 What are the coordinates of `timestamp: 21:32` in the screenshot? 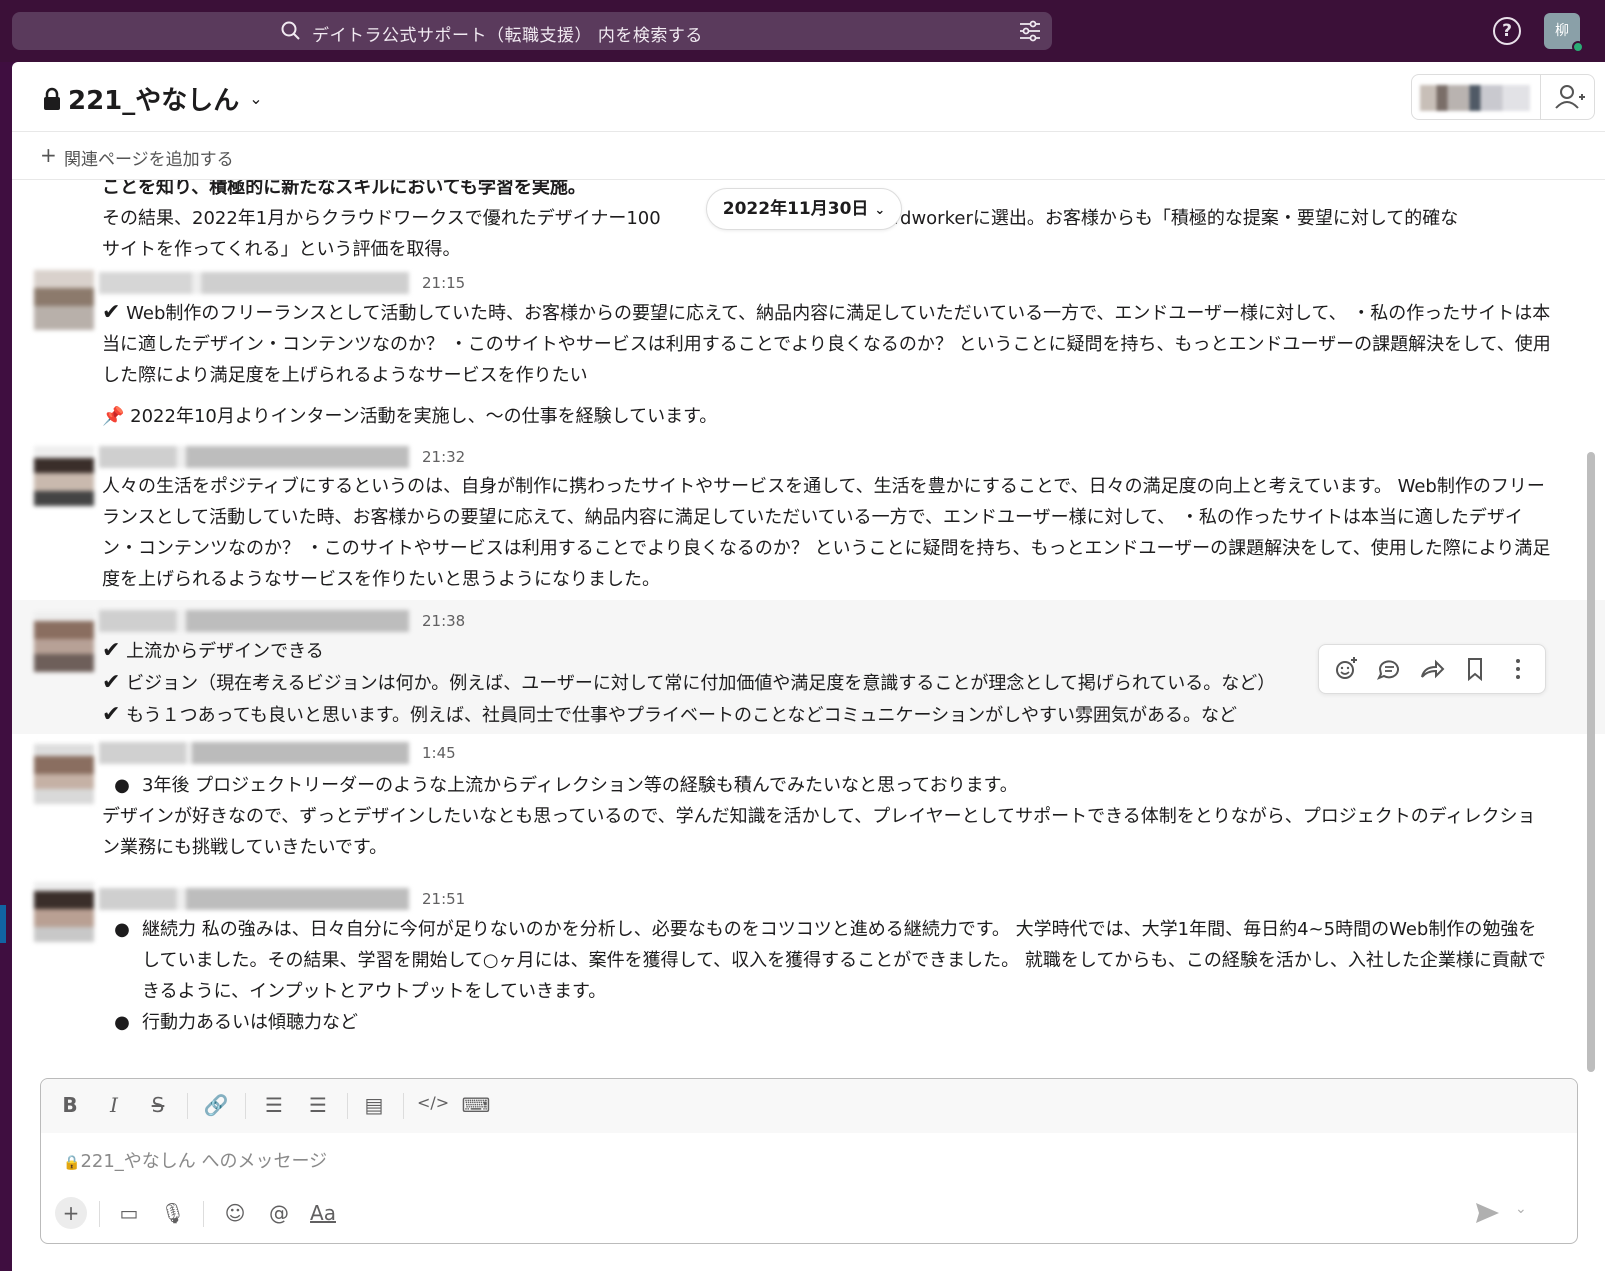 It's located at (443, 457).